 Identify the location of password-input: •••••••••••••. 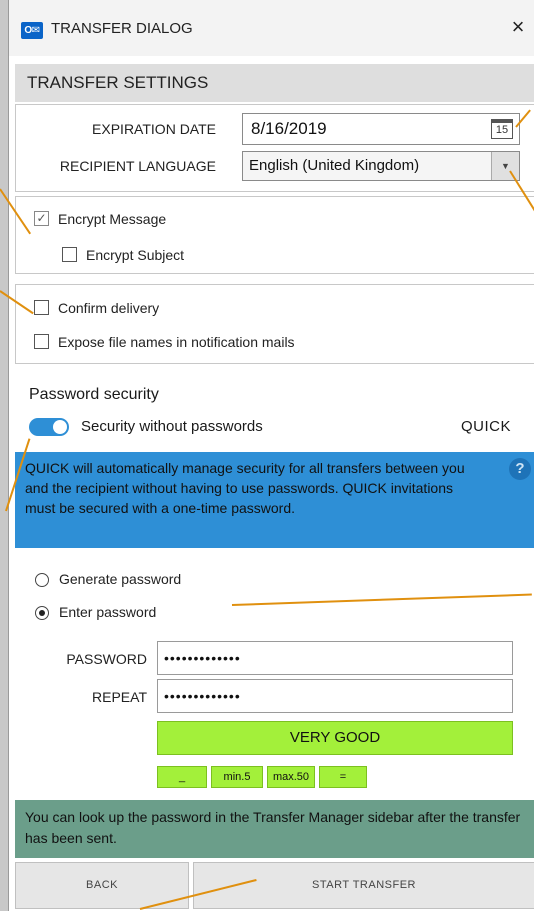
(335, 658).